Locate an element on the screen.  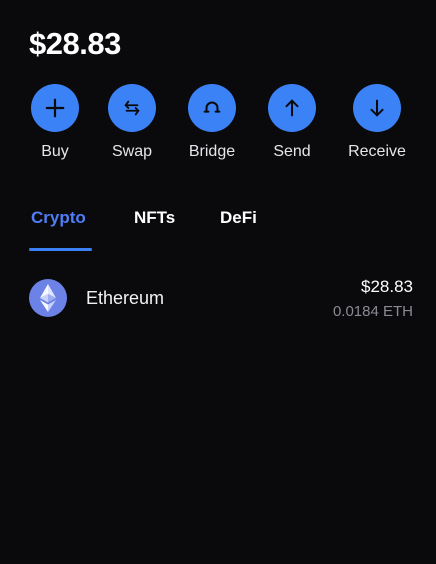
tab-defi: DeFi is located at coordinates (238, 218).